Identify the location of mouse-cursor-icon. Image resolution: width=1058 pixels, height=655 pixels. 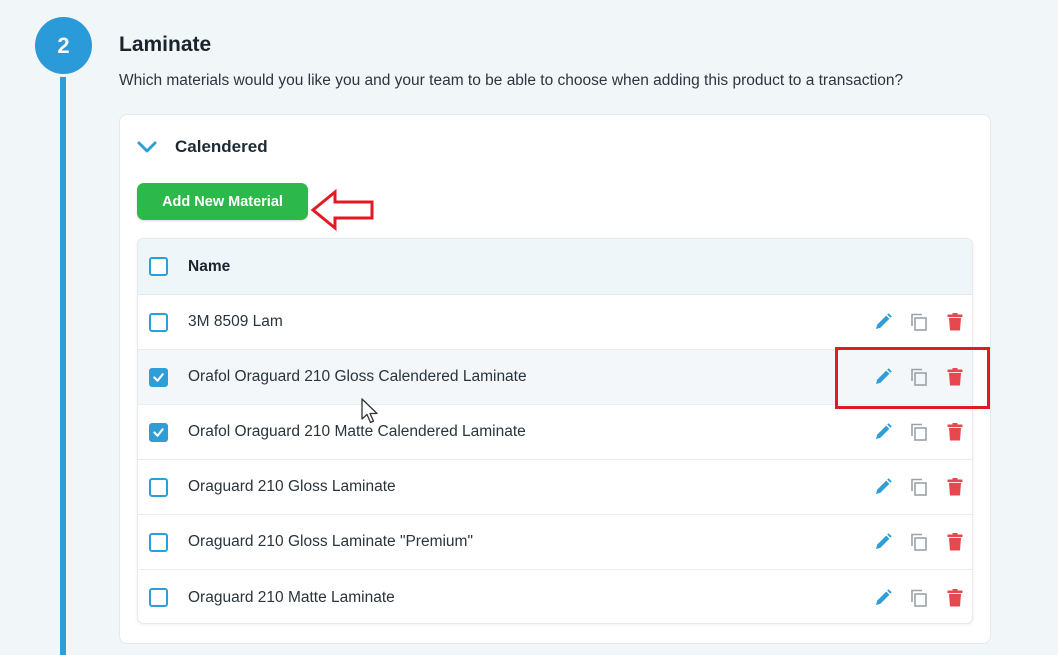
(369, 411).